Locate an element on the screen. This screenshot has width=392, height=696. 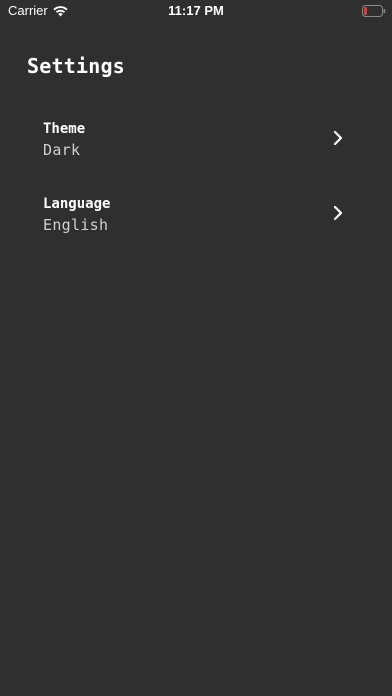
setting-item-language: Language English is located at coordinates (198, 228).